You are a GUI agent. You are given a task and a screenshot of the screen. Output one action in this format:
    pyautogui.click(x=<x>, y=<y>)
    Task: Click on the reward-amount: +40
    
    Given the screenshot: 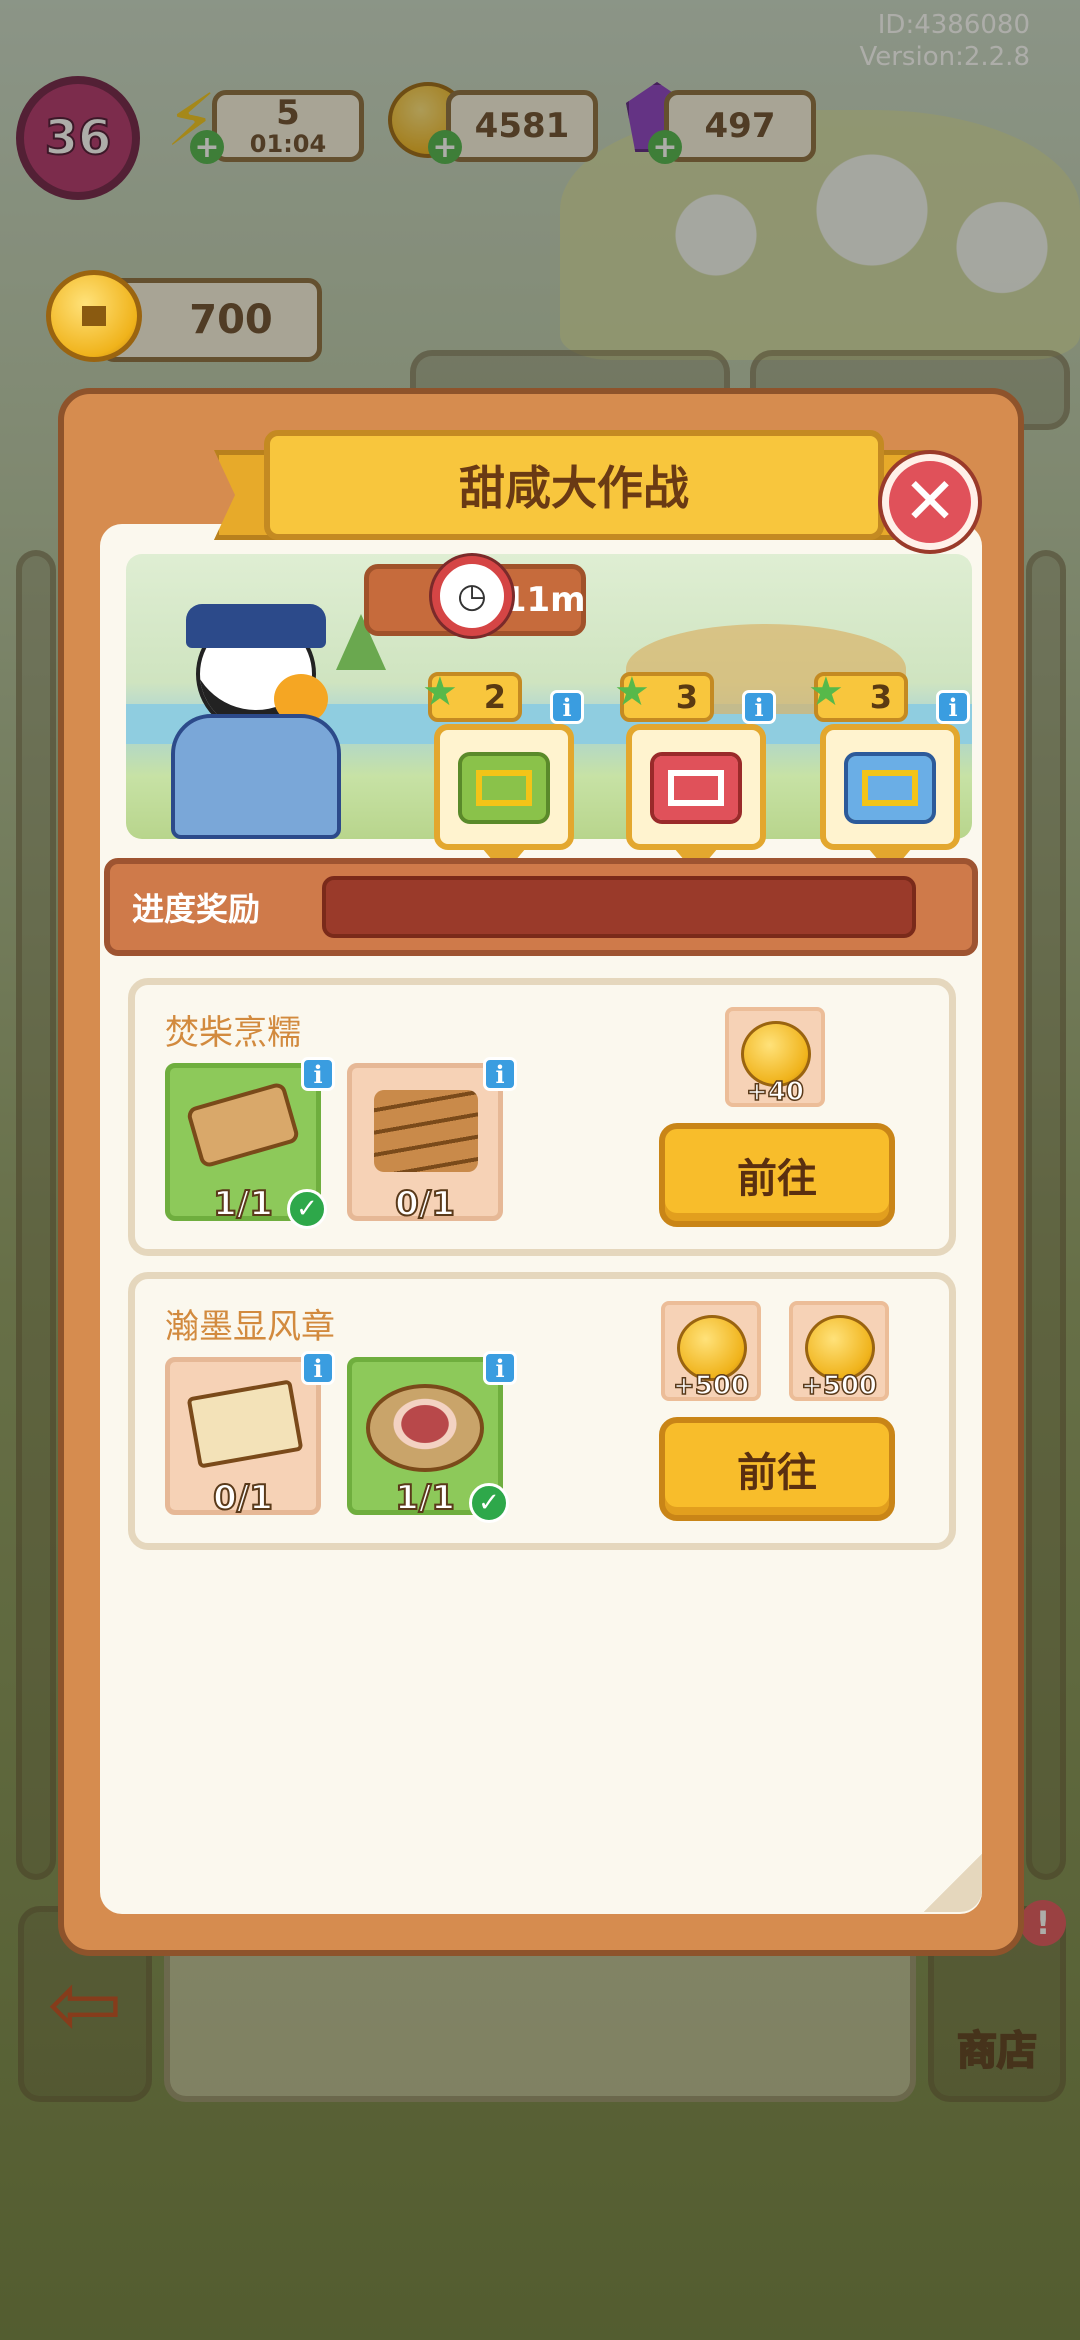 What is the action you would take?
    pyautogui.click(x=774, y=1092)
    